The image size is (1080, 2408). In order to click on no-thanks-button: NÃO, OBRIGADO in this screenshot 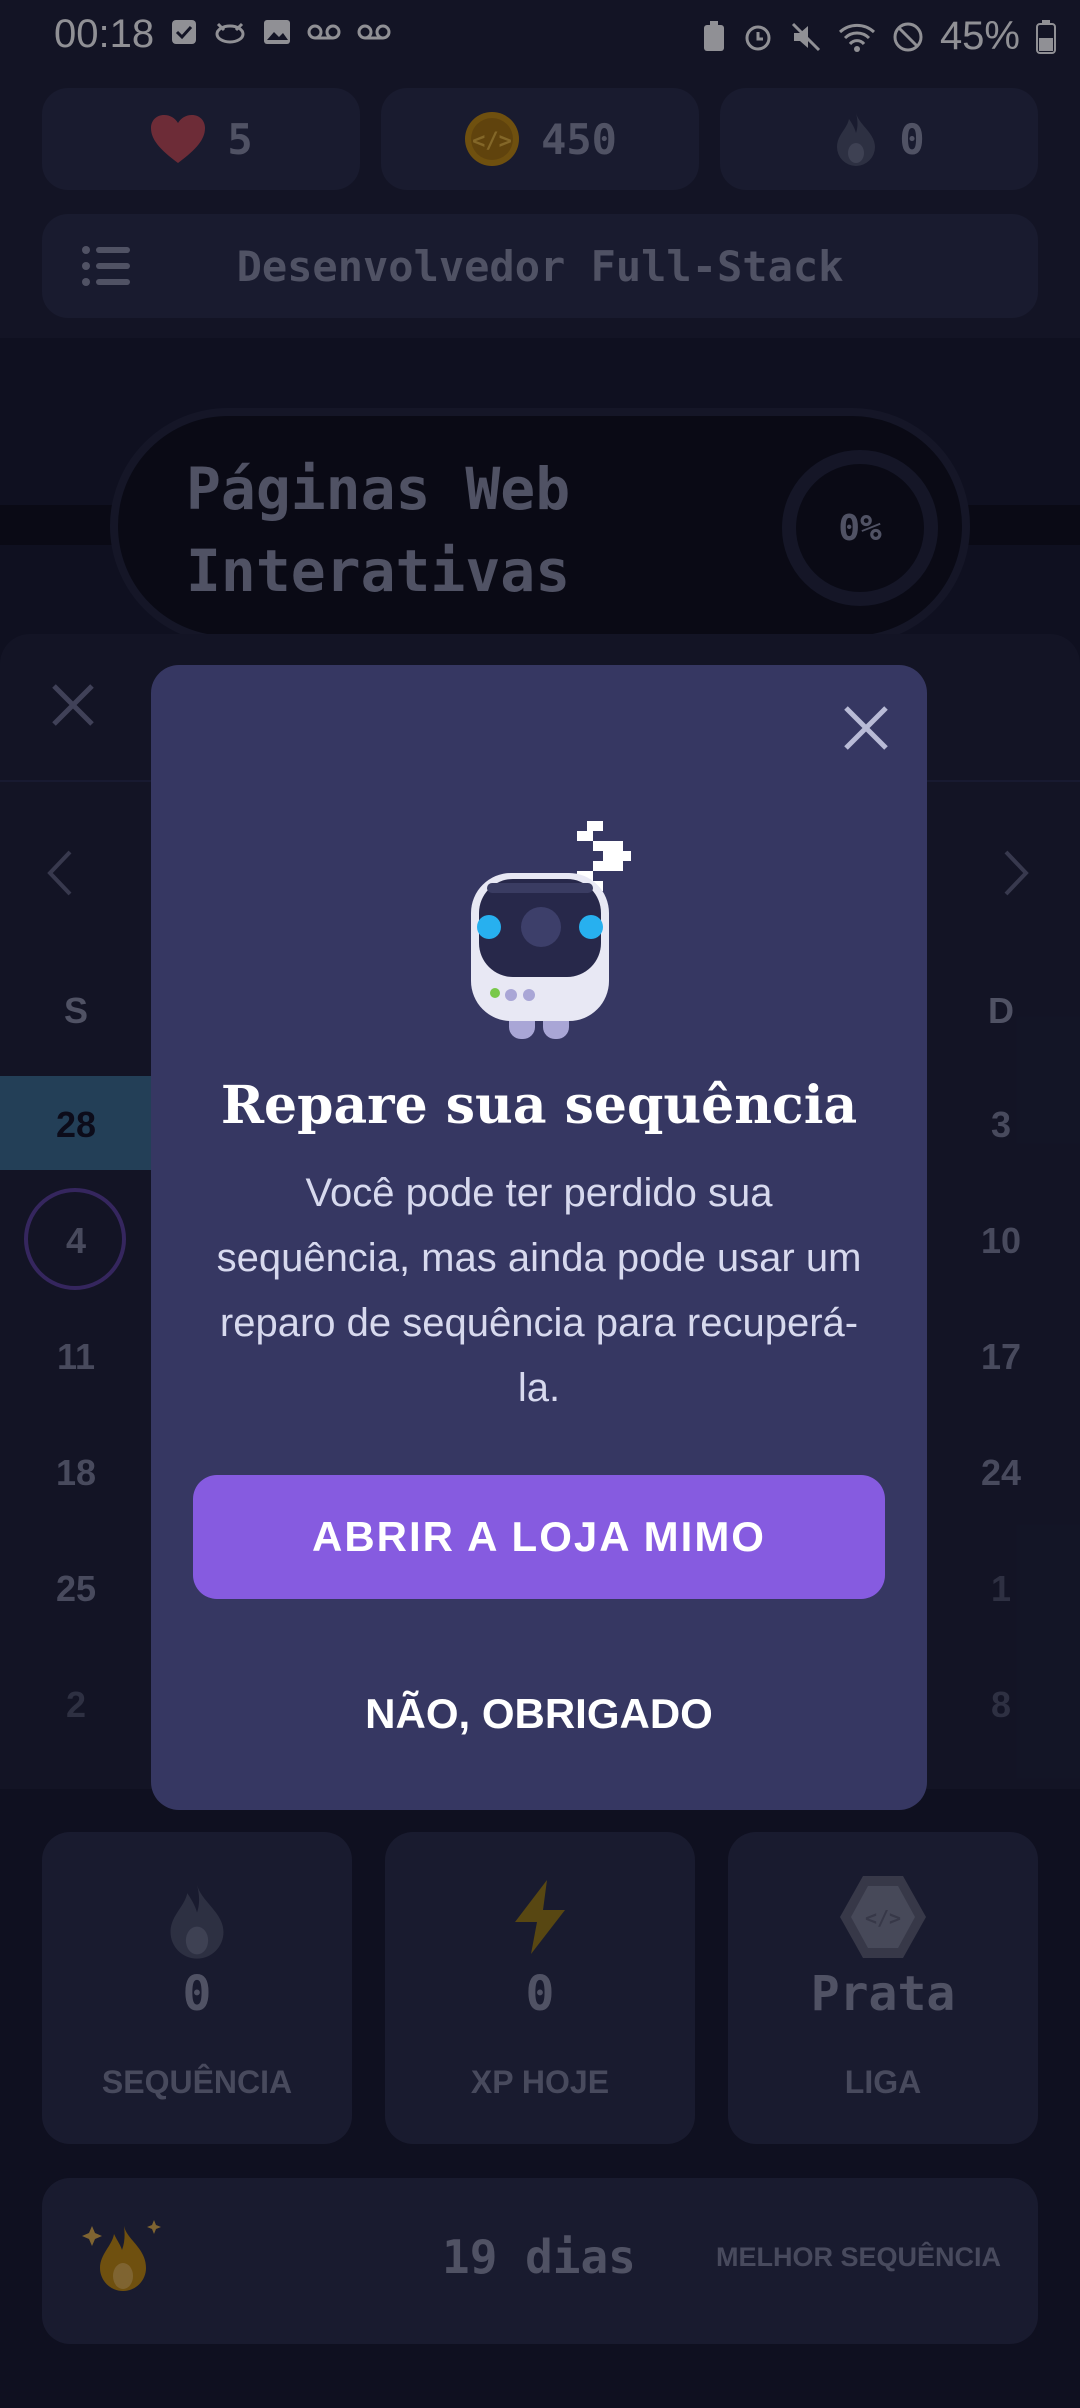, I will do `click(539, 1714)`.